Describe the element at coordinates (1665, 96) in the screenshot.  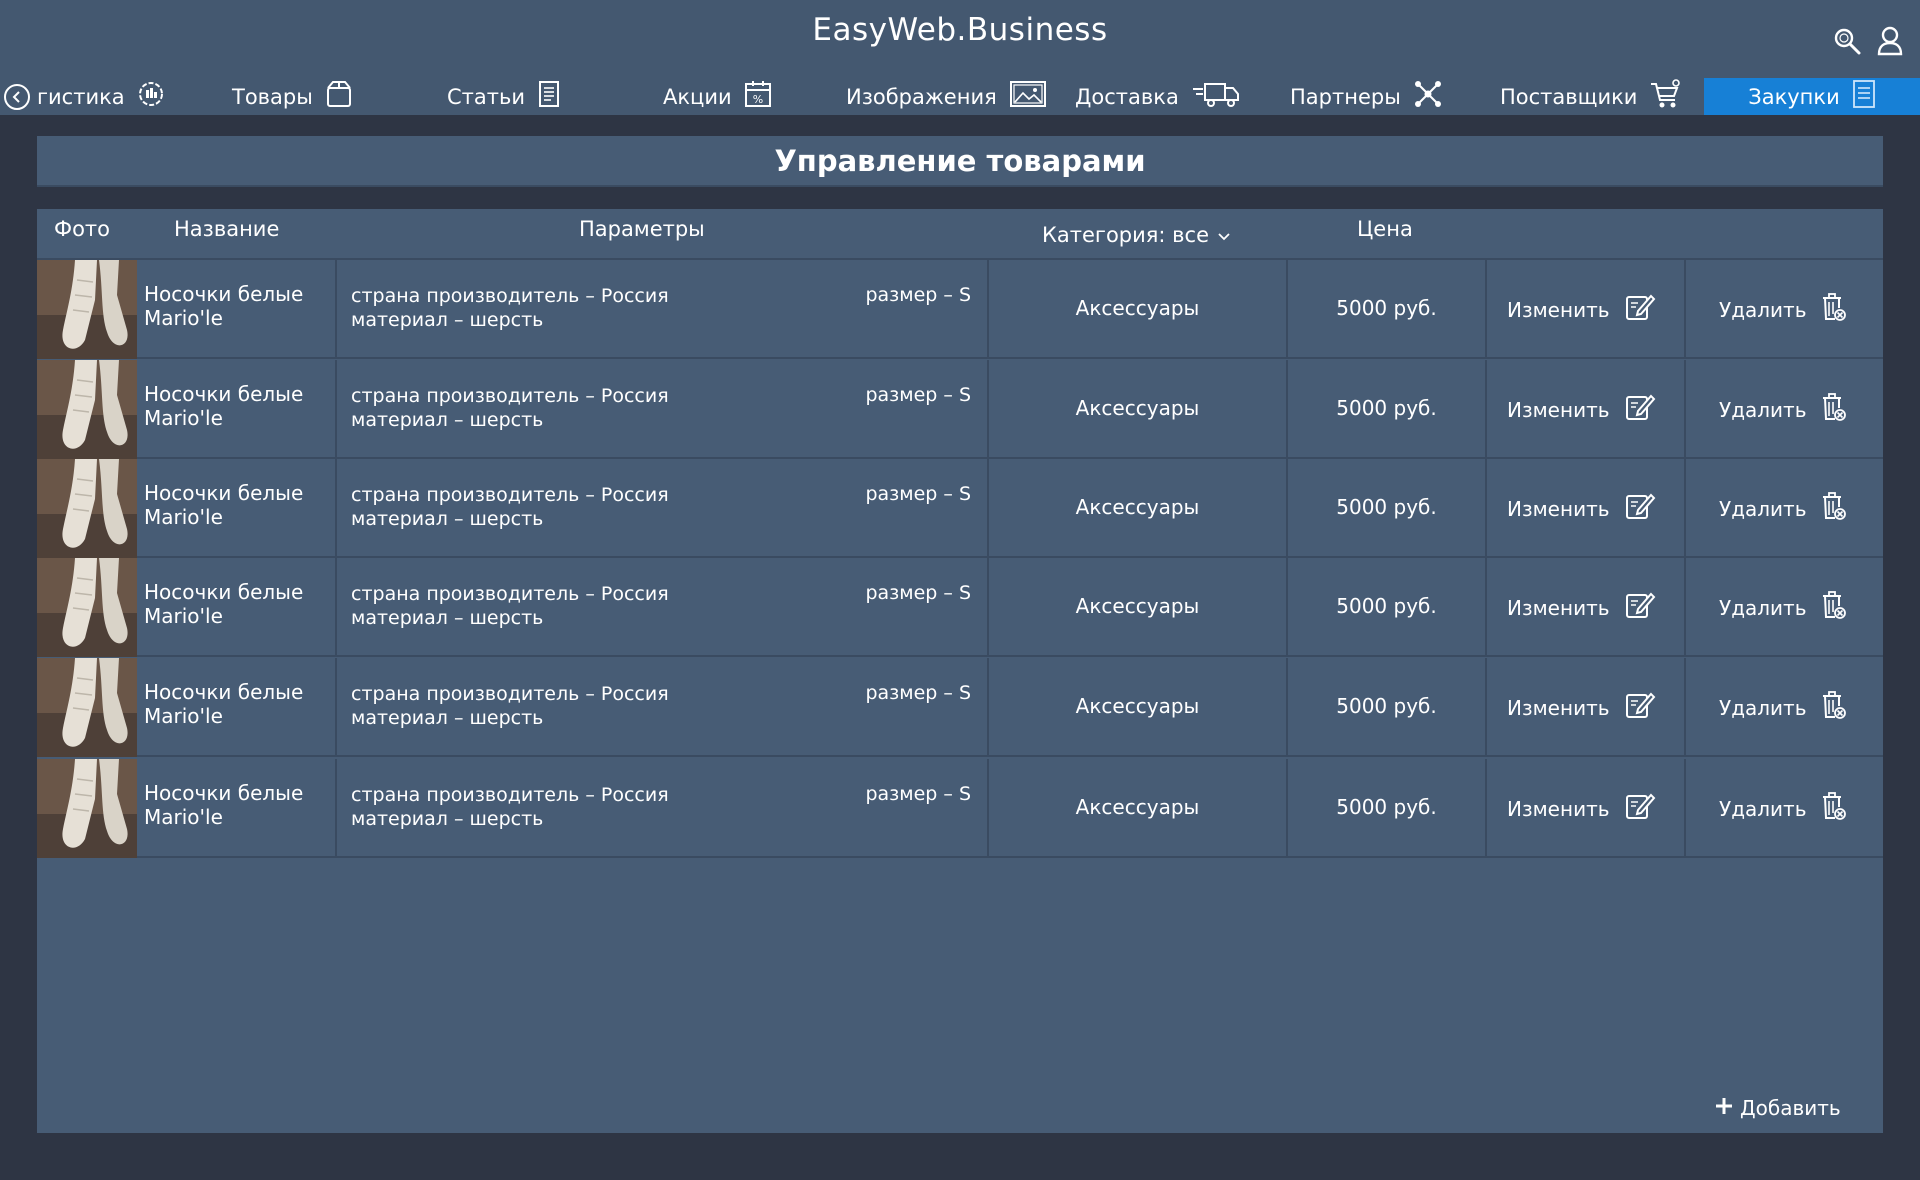
I see `cart-icon` at that location.